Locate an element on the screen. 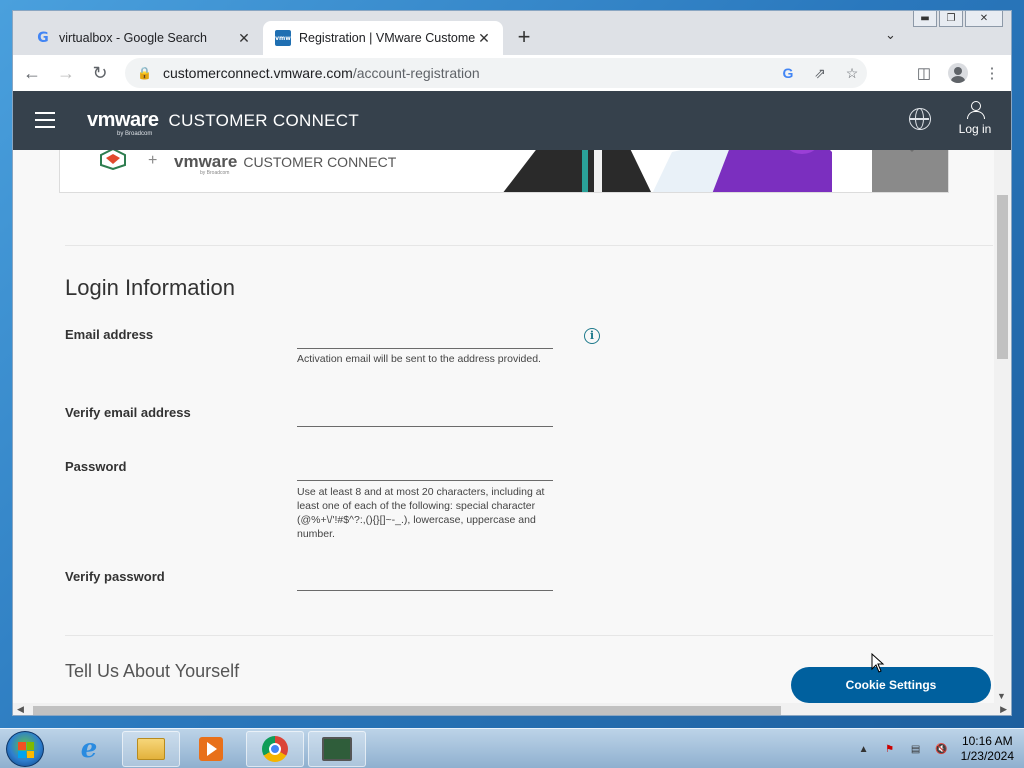 This screenshot has width=1024, height=768. start-button is located at coordinates (25, 749).